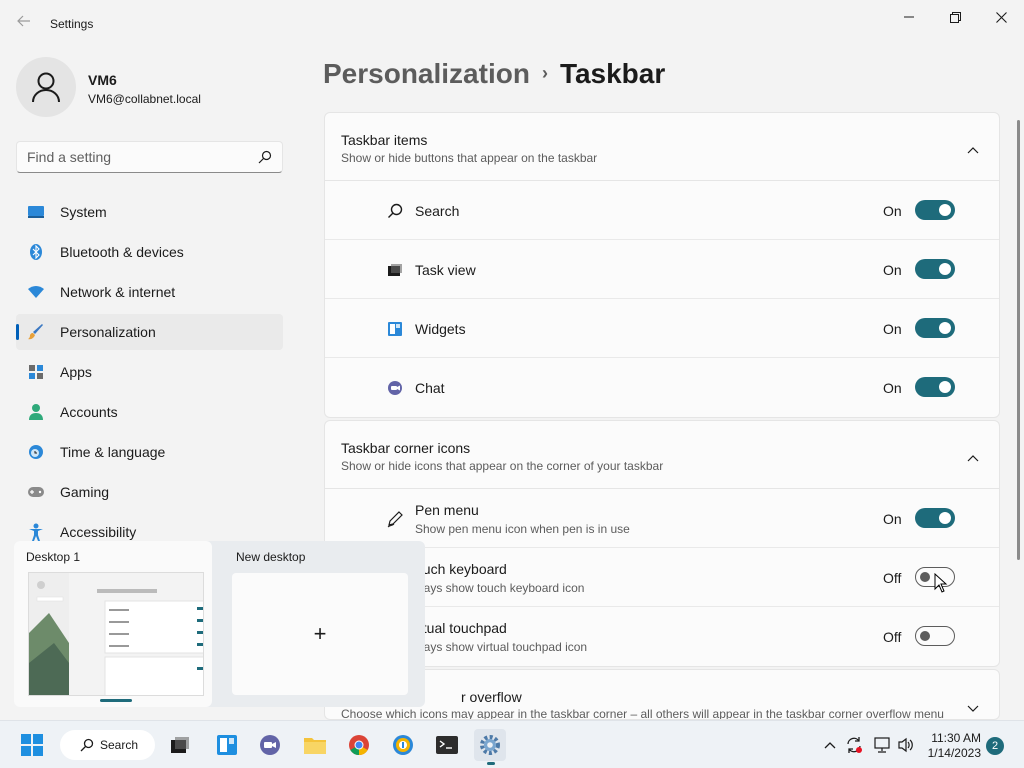  I want to click on toggle-state: Off, so click(892, 578).